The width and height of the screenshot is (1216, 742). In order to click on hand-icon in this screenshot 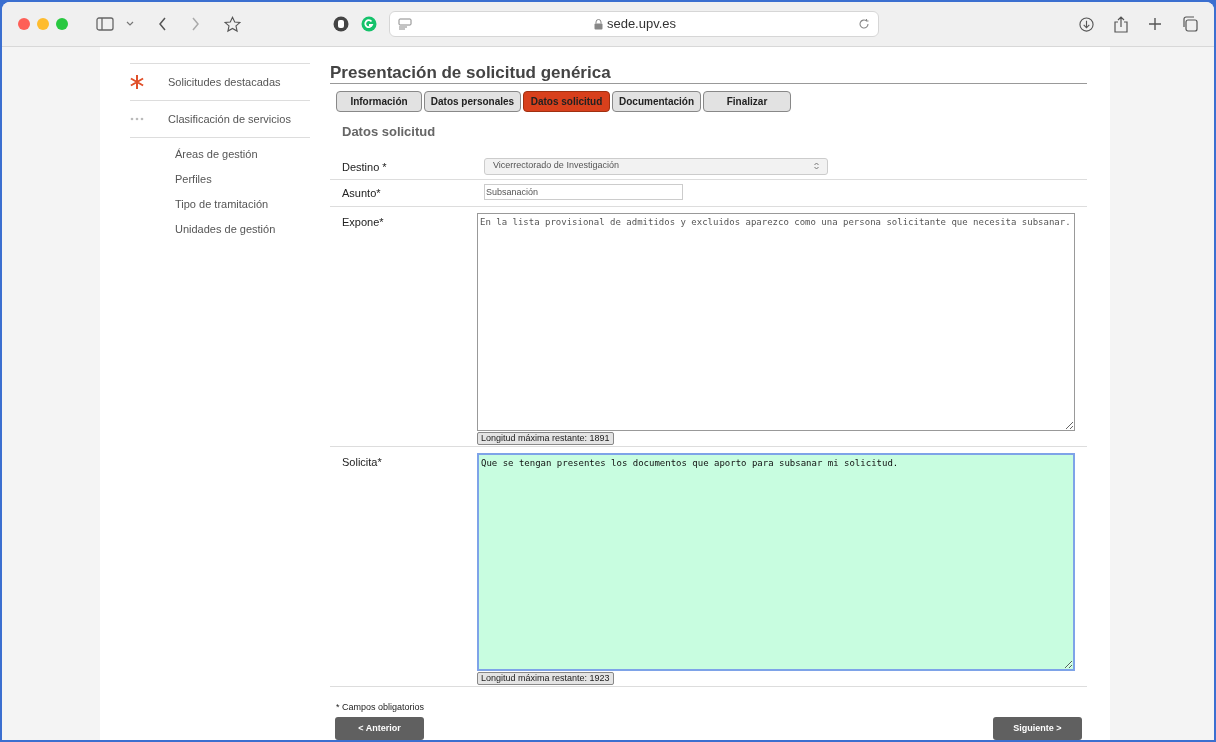, I will do `click(341, 24)`.